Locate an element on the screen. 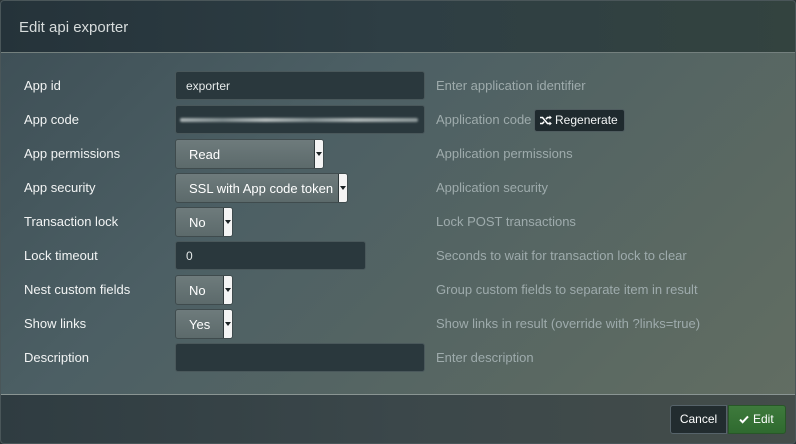 The height and width of the screenshot is (444, 796). dialog-footer: Cancel Edit is located at coordinates (398, 418).